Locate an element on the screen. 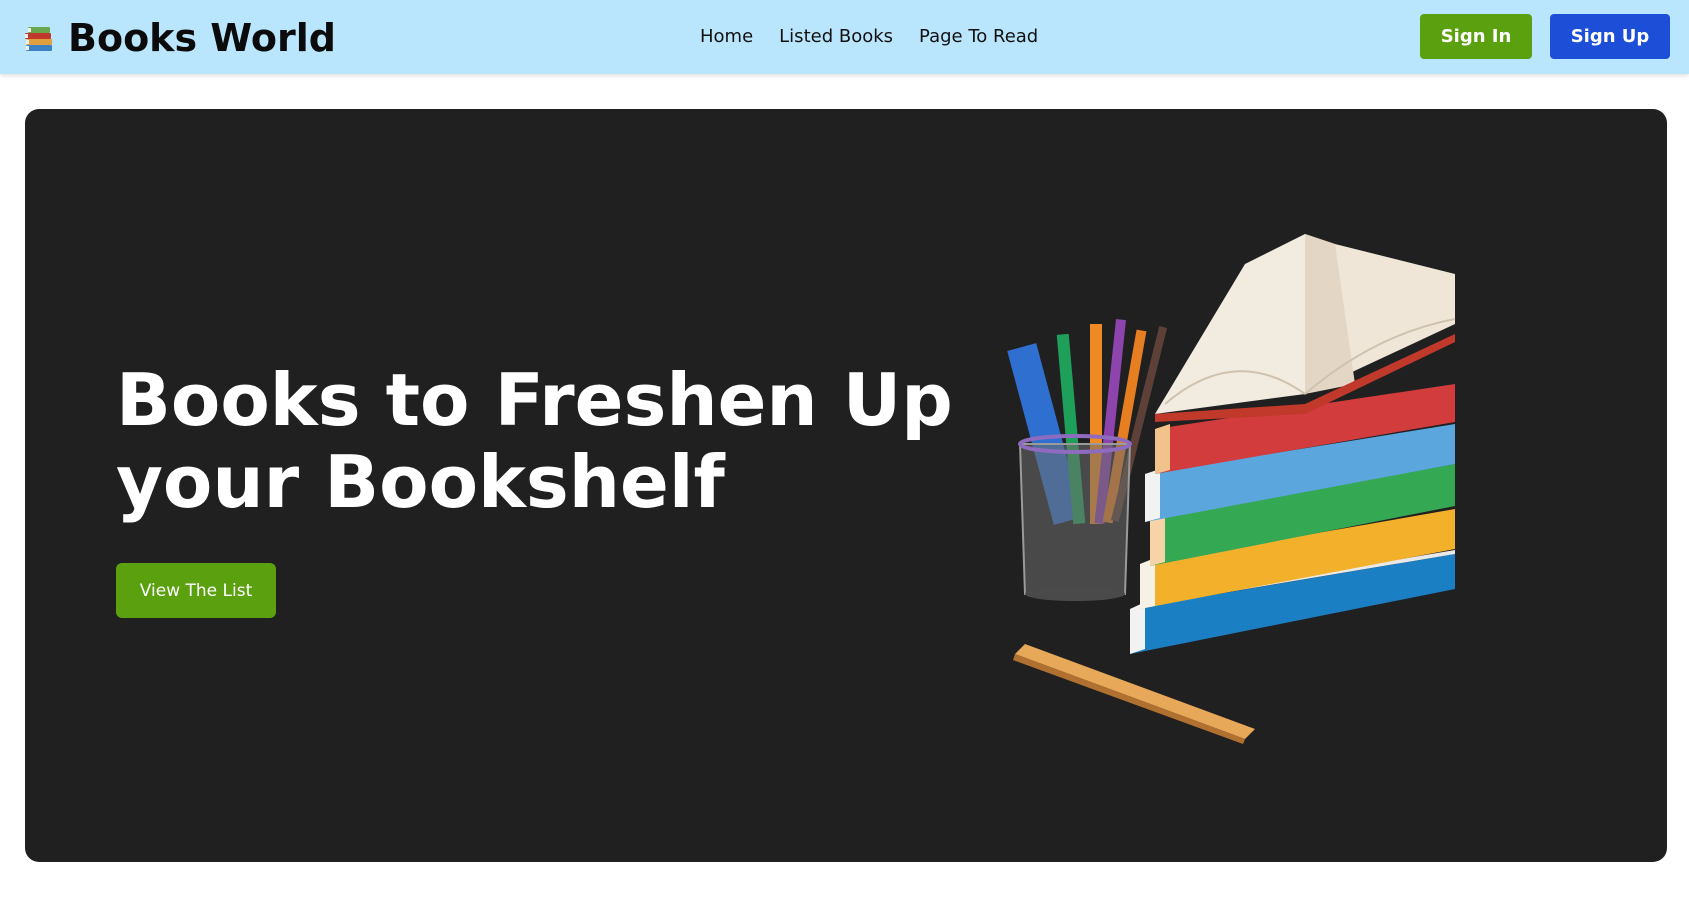 The height and width of the screenshot is (897, 1689). nav-listed-books: Listed Books is located at coordinates (836, 37).